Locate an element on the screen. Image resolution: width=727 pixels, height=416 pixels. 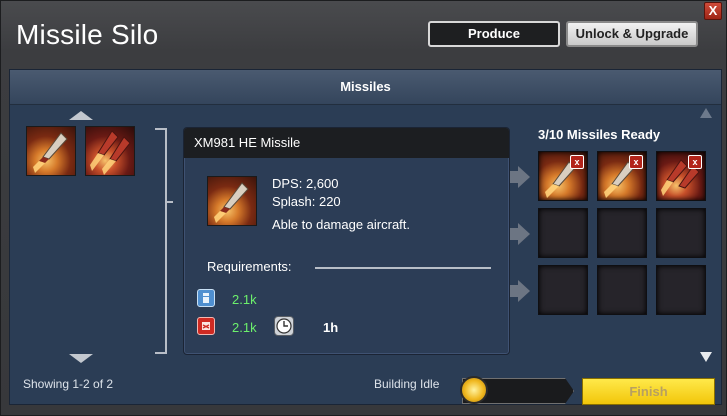
missile-thumb-he is located at coordinates (51, 151).